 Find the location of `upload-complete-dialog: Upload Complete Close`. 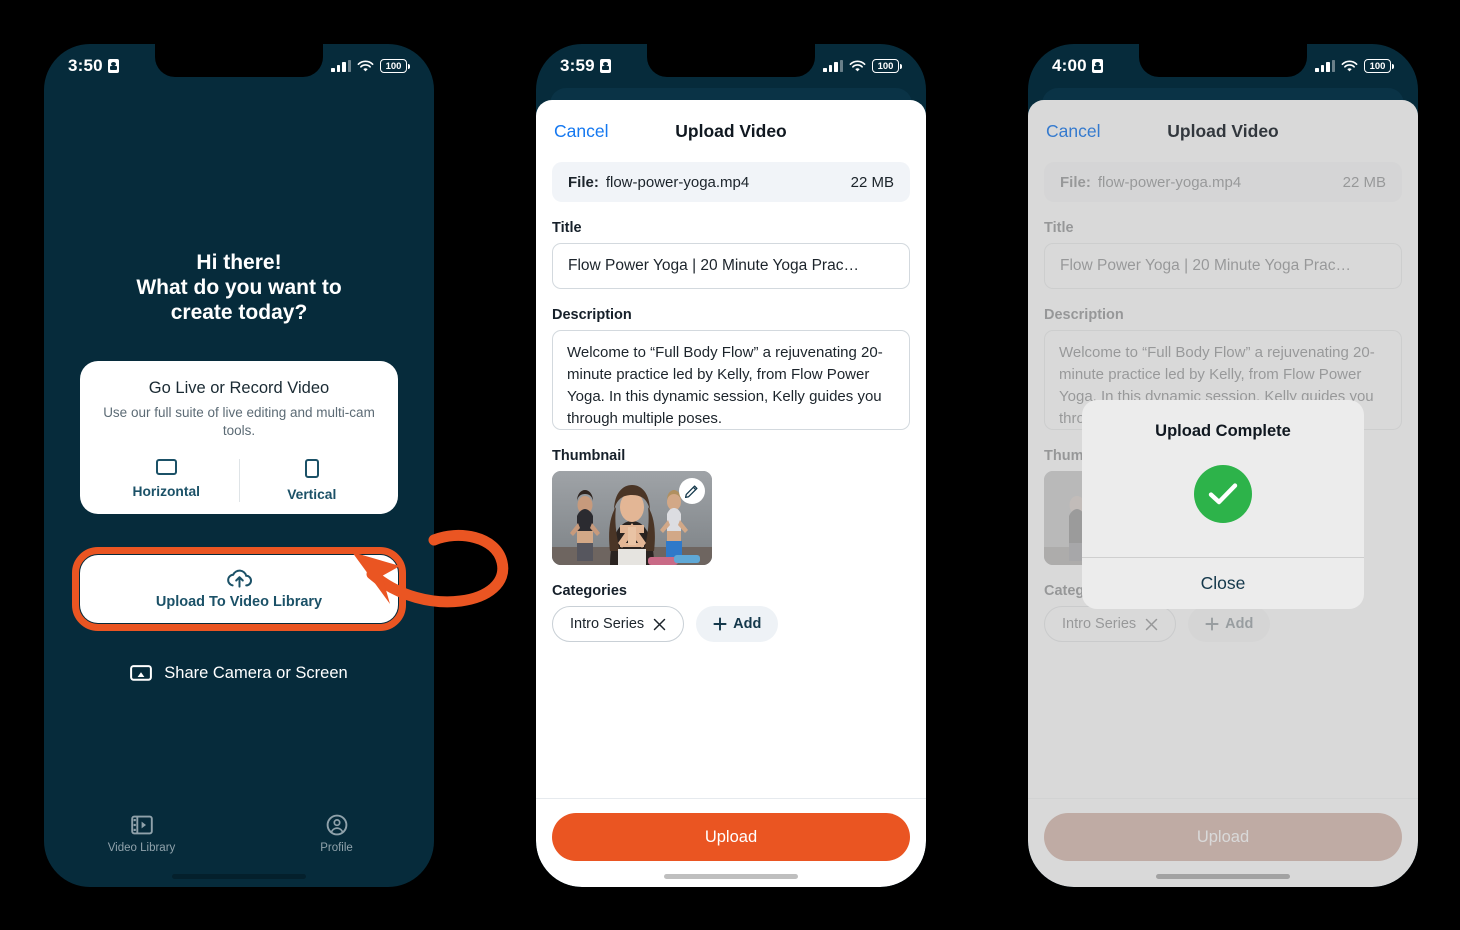

upload-complete-dialog: Upload Complete Close is located at coordinates (1223, 504).